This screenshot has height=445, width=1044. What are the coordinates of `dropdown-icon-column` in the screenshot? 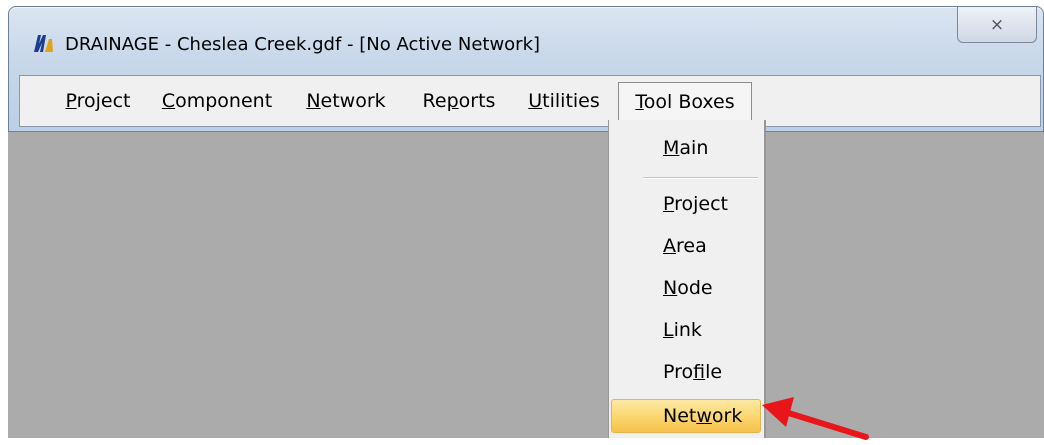 It's located at (626, 279).